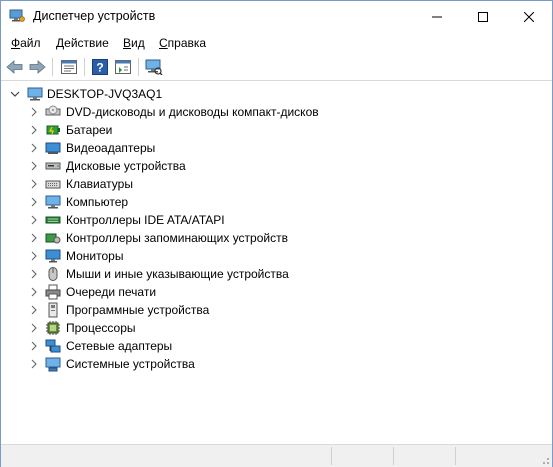  What do you see at coordinates (276, 166) in the screenshot?
I see `tree-item: Дисковые устройства` at bounding box center [276, 166].